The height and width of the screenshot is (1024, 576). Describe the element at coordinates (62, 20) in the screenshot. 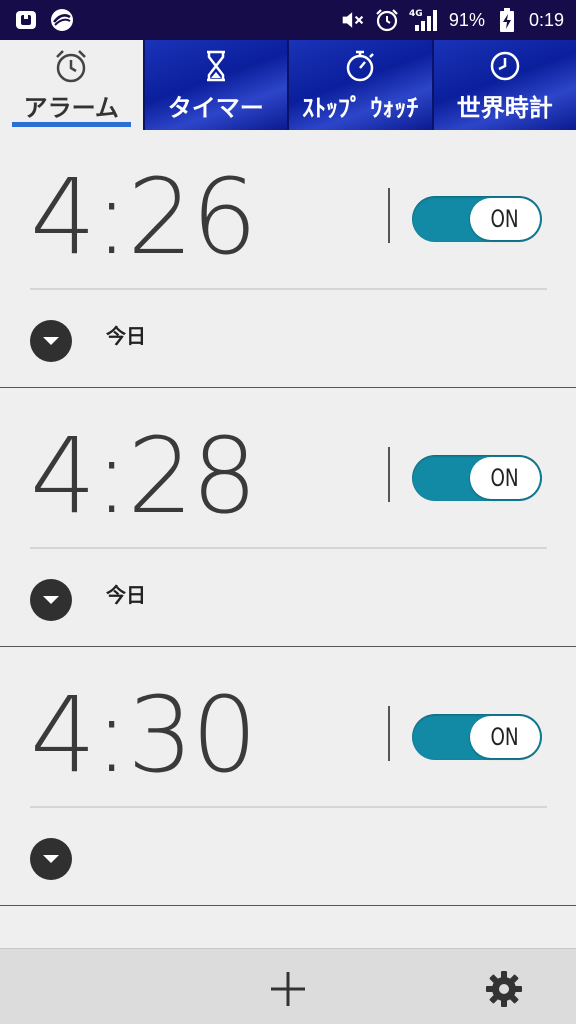

I see `circle-app-icon` at that location.